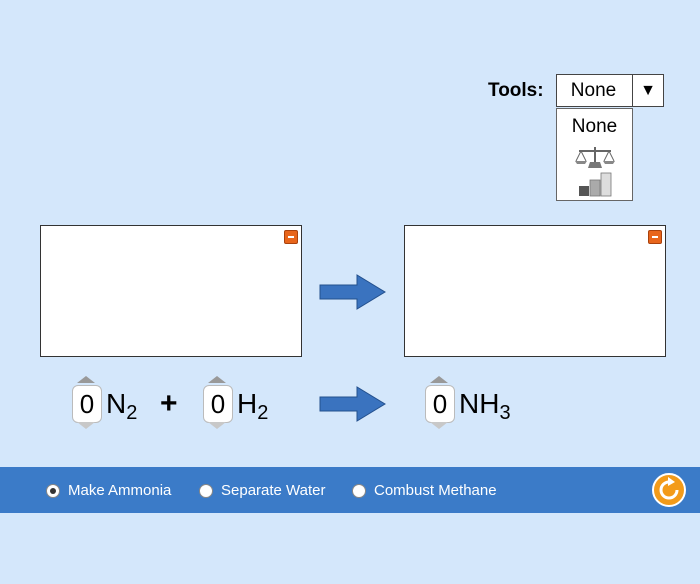 This screenshot has width=700, height=584. Describe the element at coordinates (516, 90) in the screenshot. I see `tools-label: Tools:` at that location.